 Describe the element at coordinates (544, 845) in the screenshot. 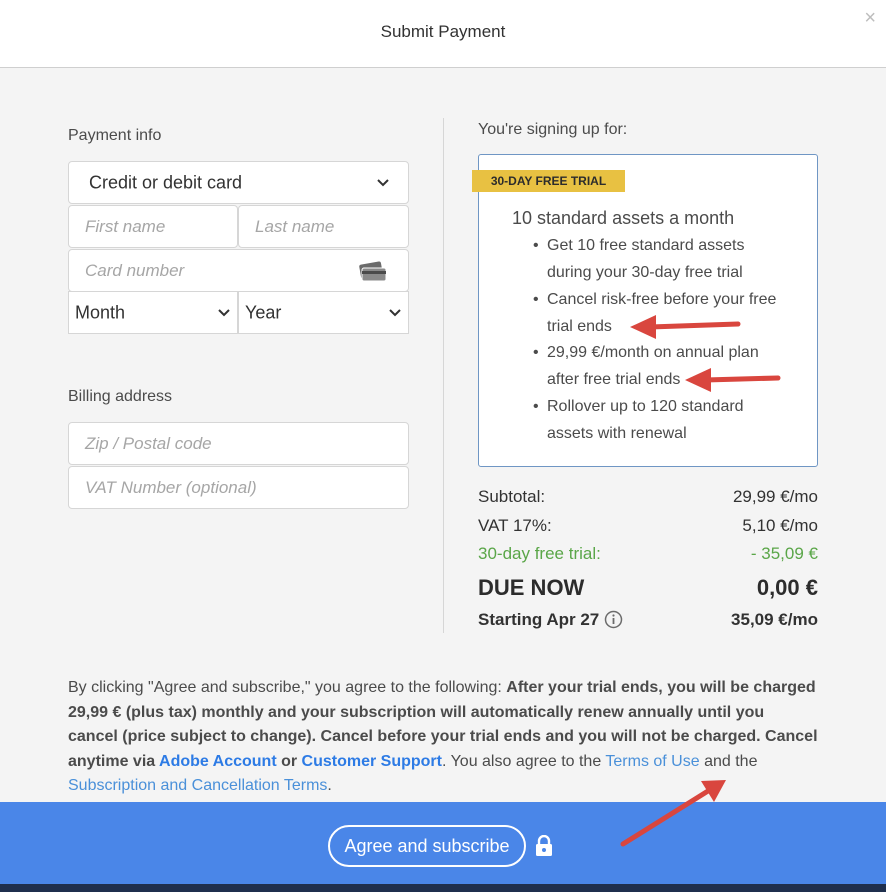

I see `lock-icon` at that location.